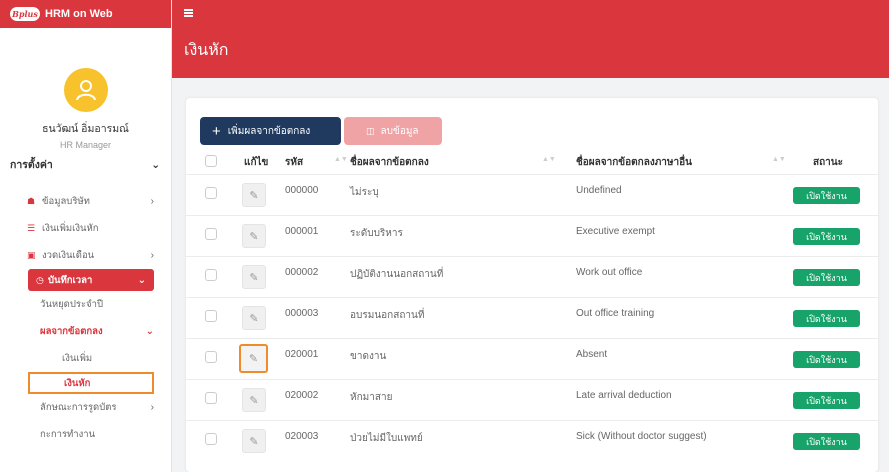  What do you see at coordinates (79, 14) in the screenshot?
I see `app-title: HRM on Web` at bounding box center [79, 14].